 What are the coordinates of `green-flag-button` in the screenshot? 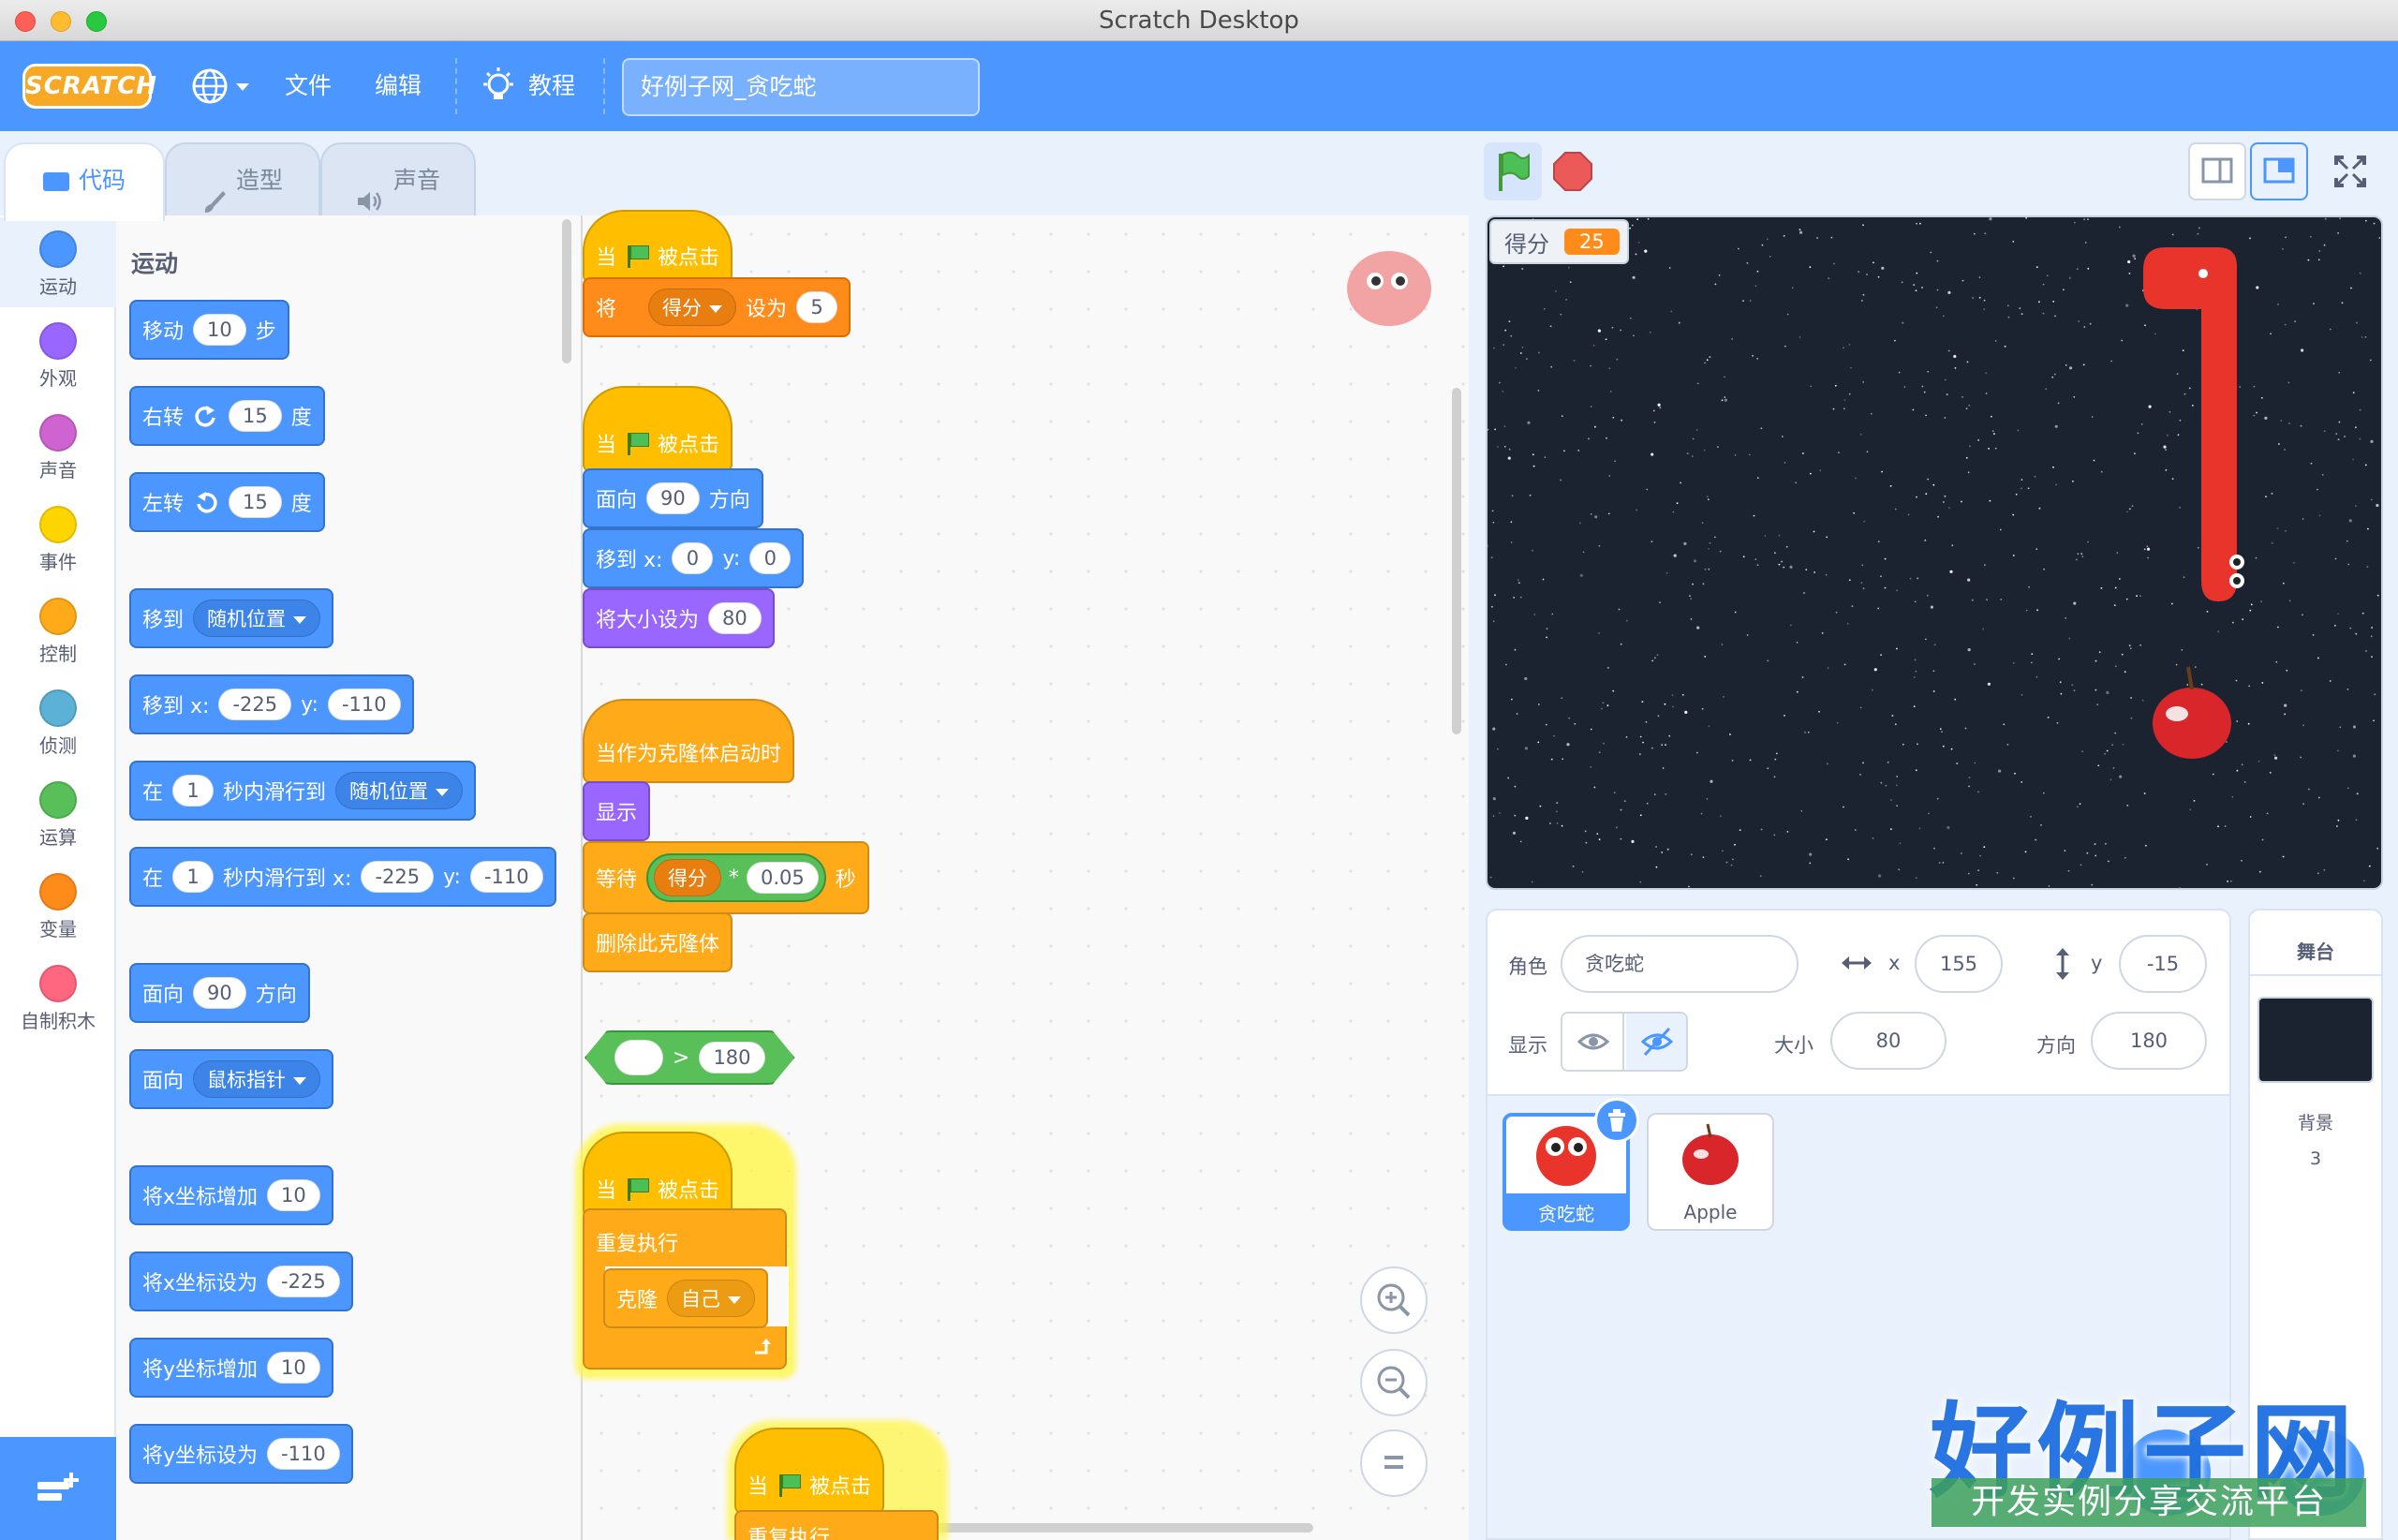 It's located at (1513, 171).